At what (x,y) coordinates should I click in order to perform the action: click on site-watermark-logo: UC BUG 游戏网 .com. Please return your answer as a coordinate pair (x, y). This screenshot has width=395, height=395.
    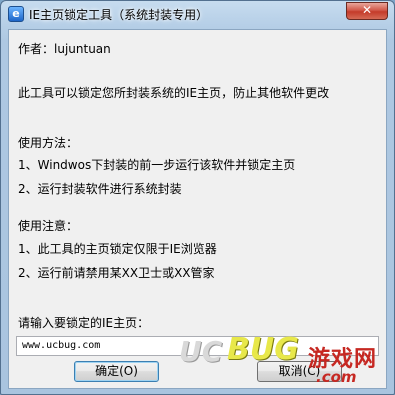
    Looking at the image, I should click on (284, 363).